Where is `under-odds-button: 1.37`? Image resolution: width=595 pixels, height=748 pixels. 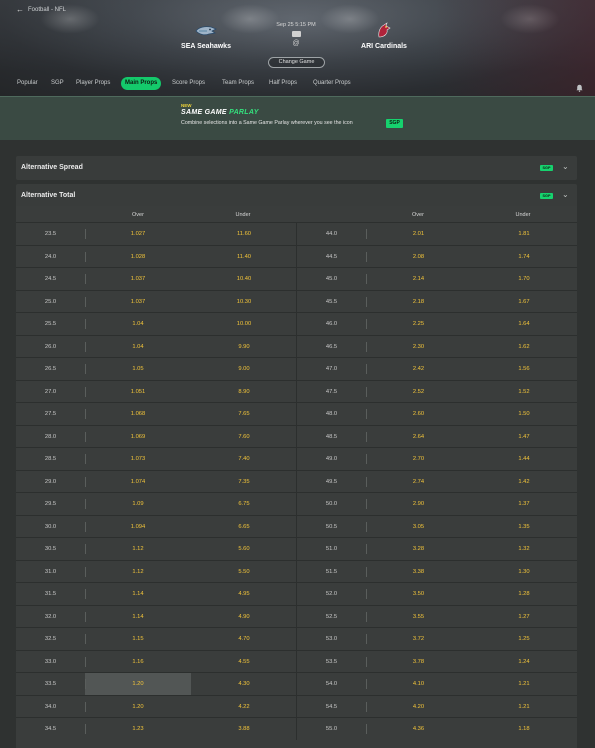
under-odds-button: 1.37 is located at coordinates (524, 504).